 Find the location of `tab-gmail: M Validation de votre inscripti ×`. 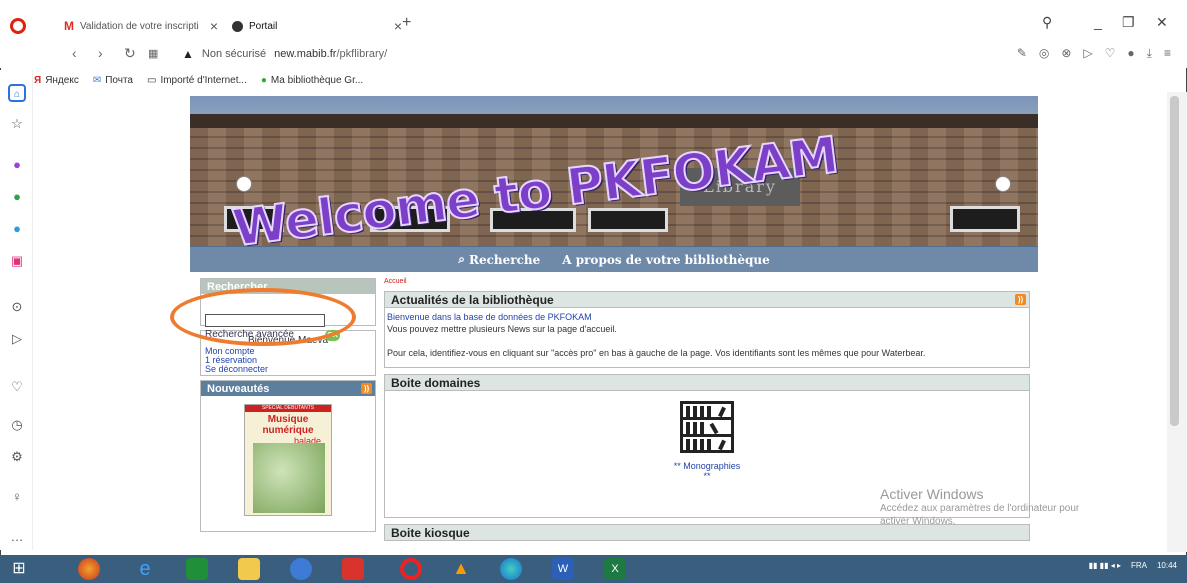

tab-gmail: M Validation de votre inscripti × is located at coordinates (144, 26).